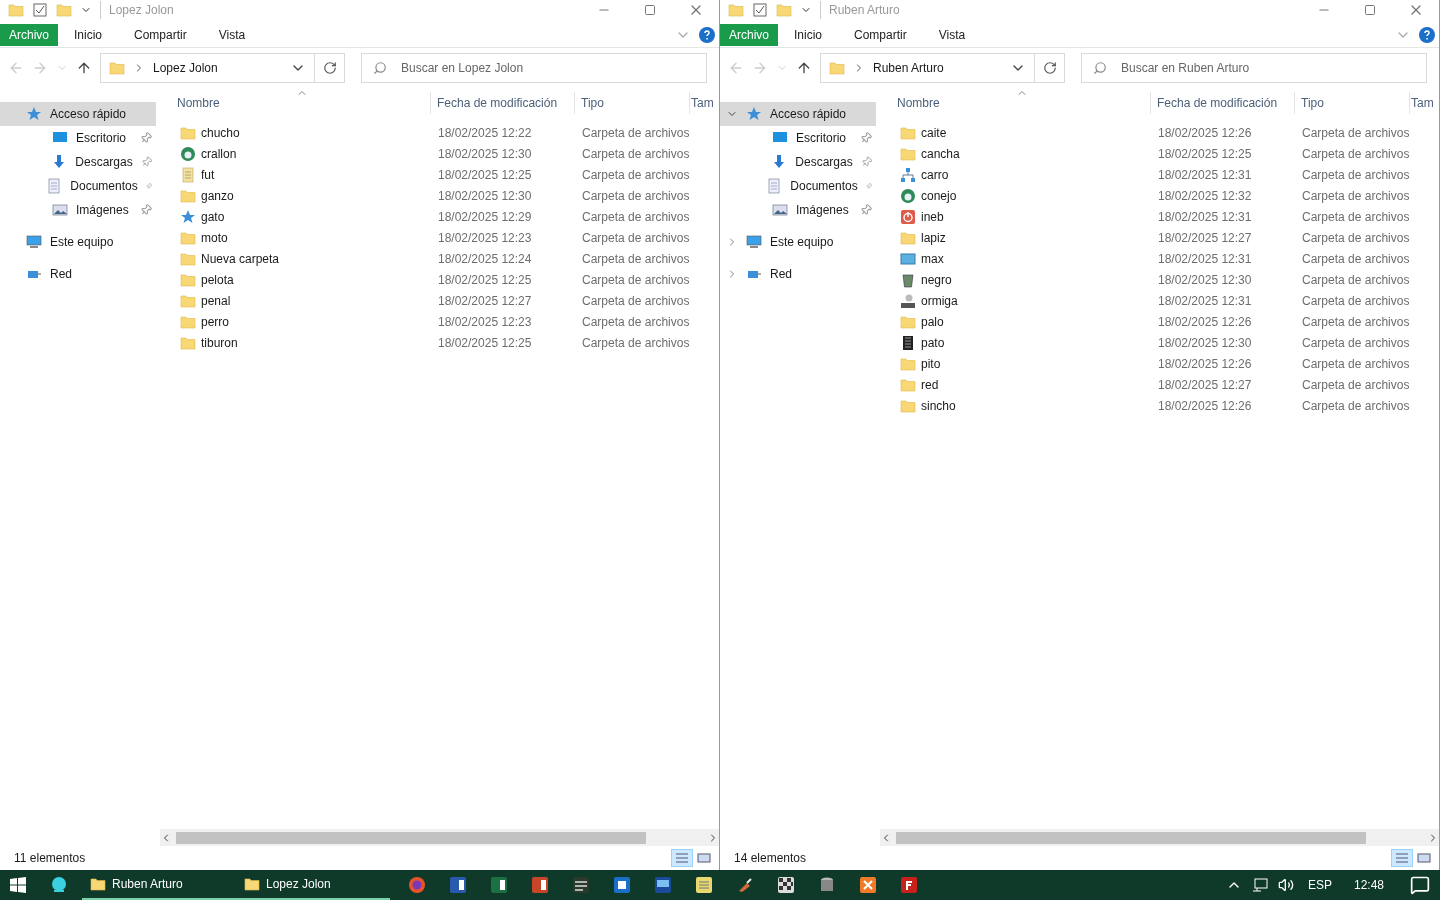 This screenshot has width=1440, height=900. Describe the element at coordinates (935, 175) in the screenshot. I see `file-name: carro` at that location.